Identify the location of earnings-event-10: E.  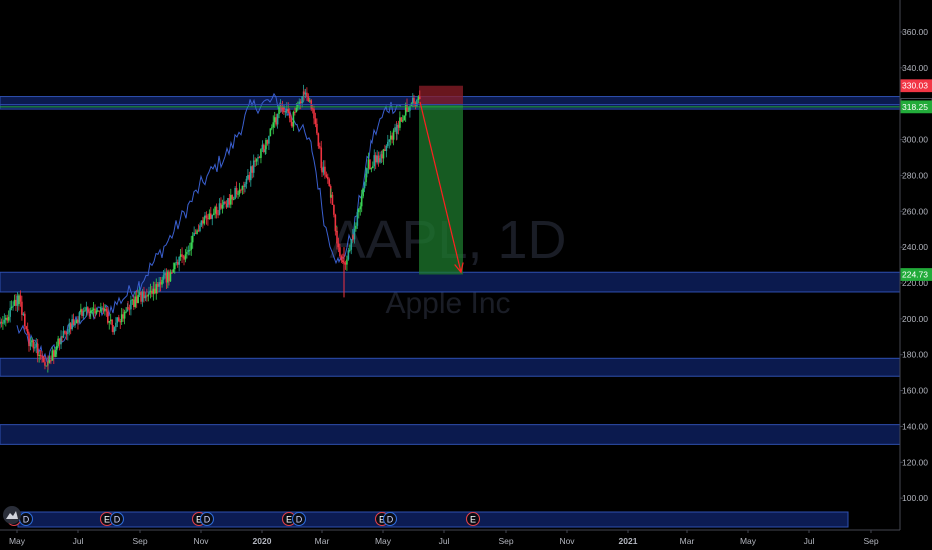
(473, 519).